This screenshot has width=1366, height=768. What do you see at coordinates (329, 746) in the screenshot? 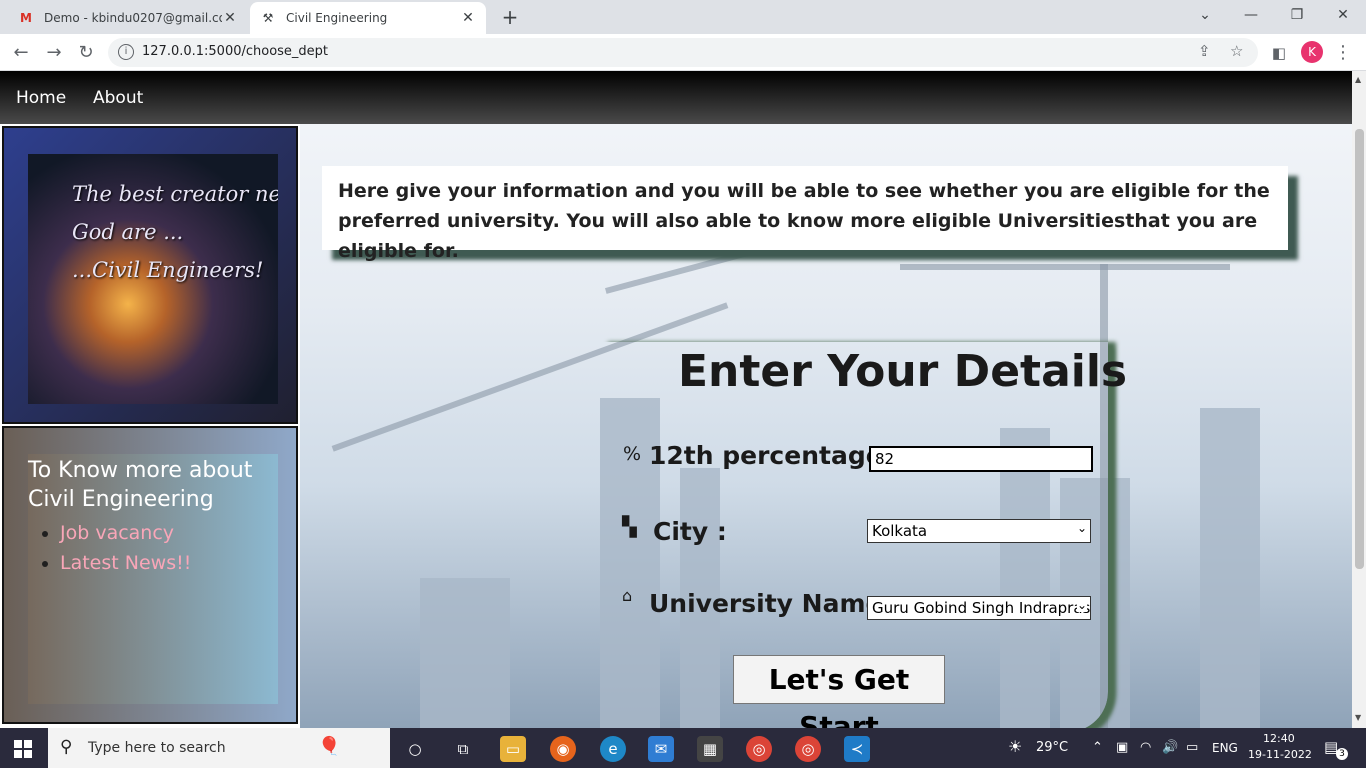
I see `search-highlight-icon: 🎈` at bounding box center [329, 746].